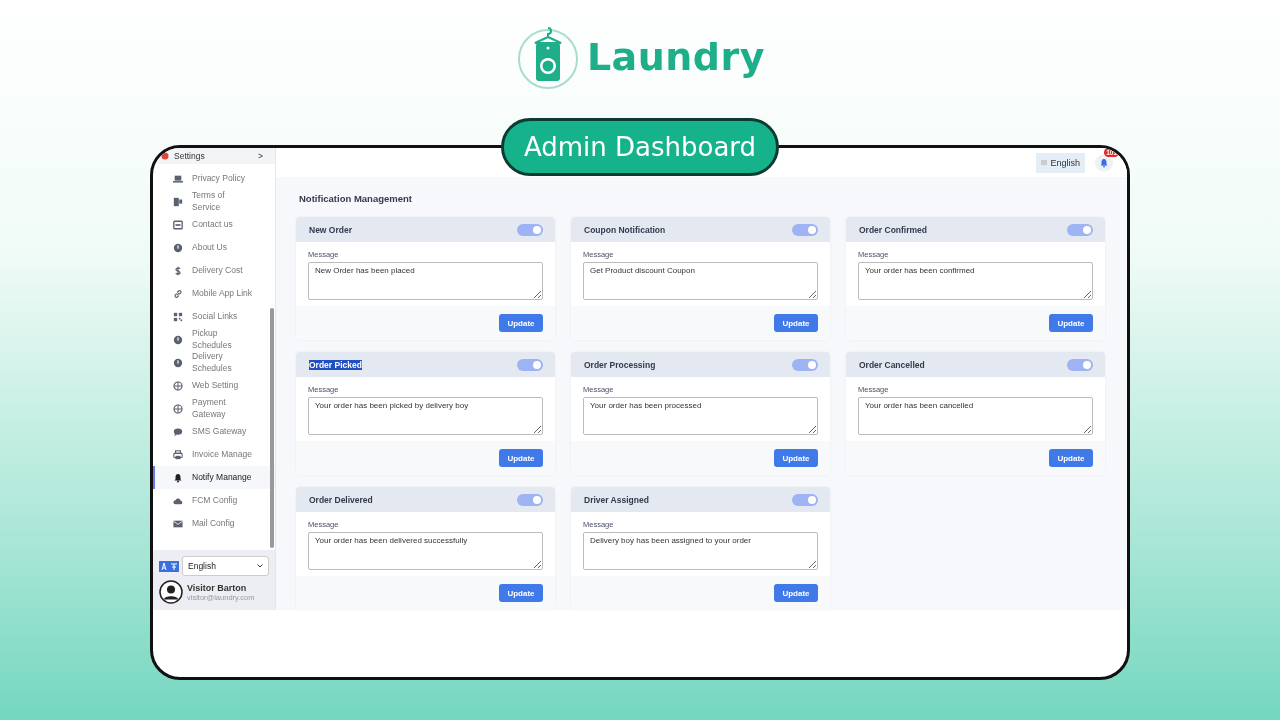 The image size is (1280, 720). Describe the element at coordinates (178, 431) in the screenshot. I see `chat-icon` at that location.